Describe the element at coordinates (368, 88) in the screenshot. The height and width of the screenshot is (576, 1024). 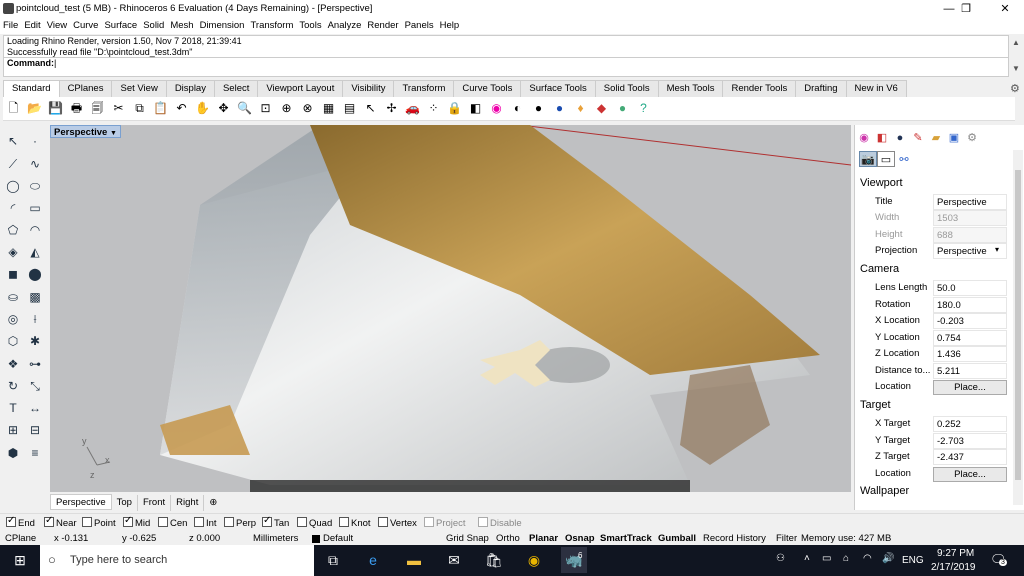
I see `tab-visibility: Visibility` at that location.